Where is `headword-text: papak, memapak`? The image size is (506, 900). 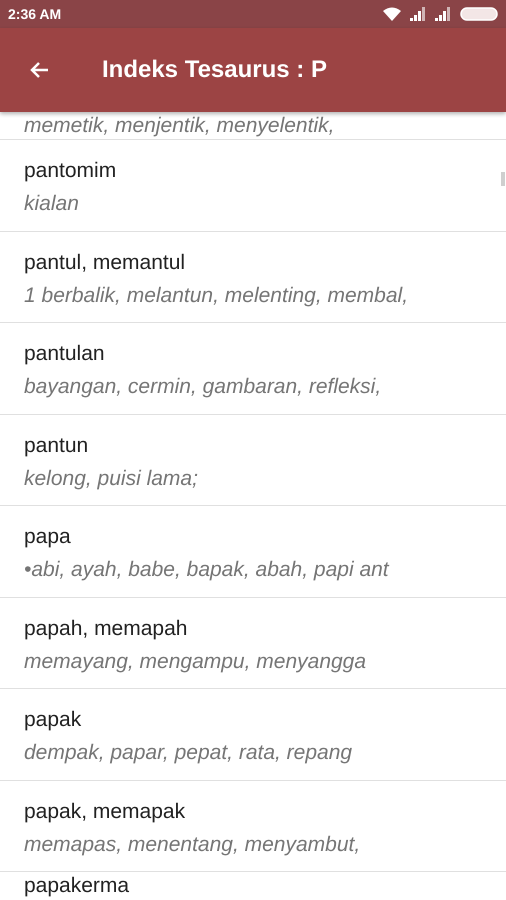 headword-text: papak, memapak is located at coordinates (105, 811).